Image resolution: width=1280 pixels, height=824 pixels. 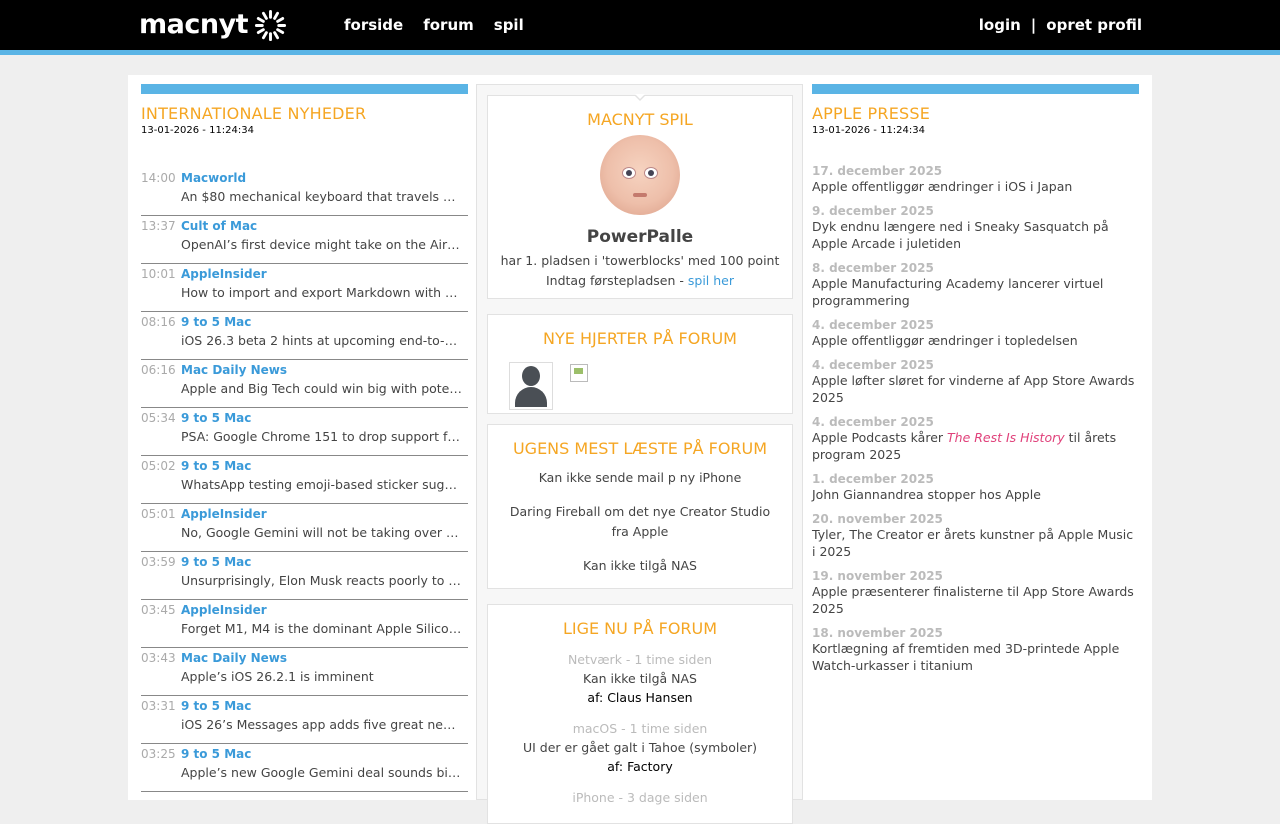 I want to click on forum-author: af: Factory, so click(x=640, y=766).